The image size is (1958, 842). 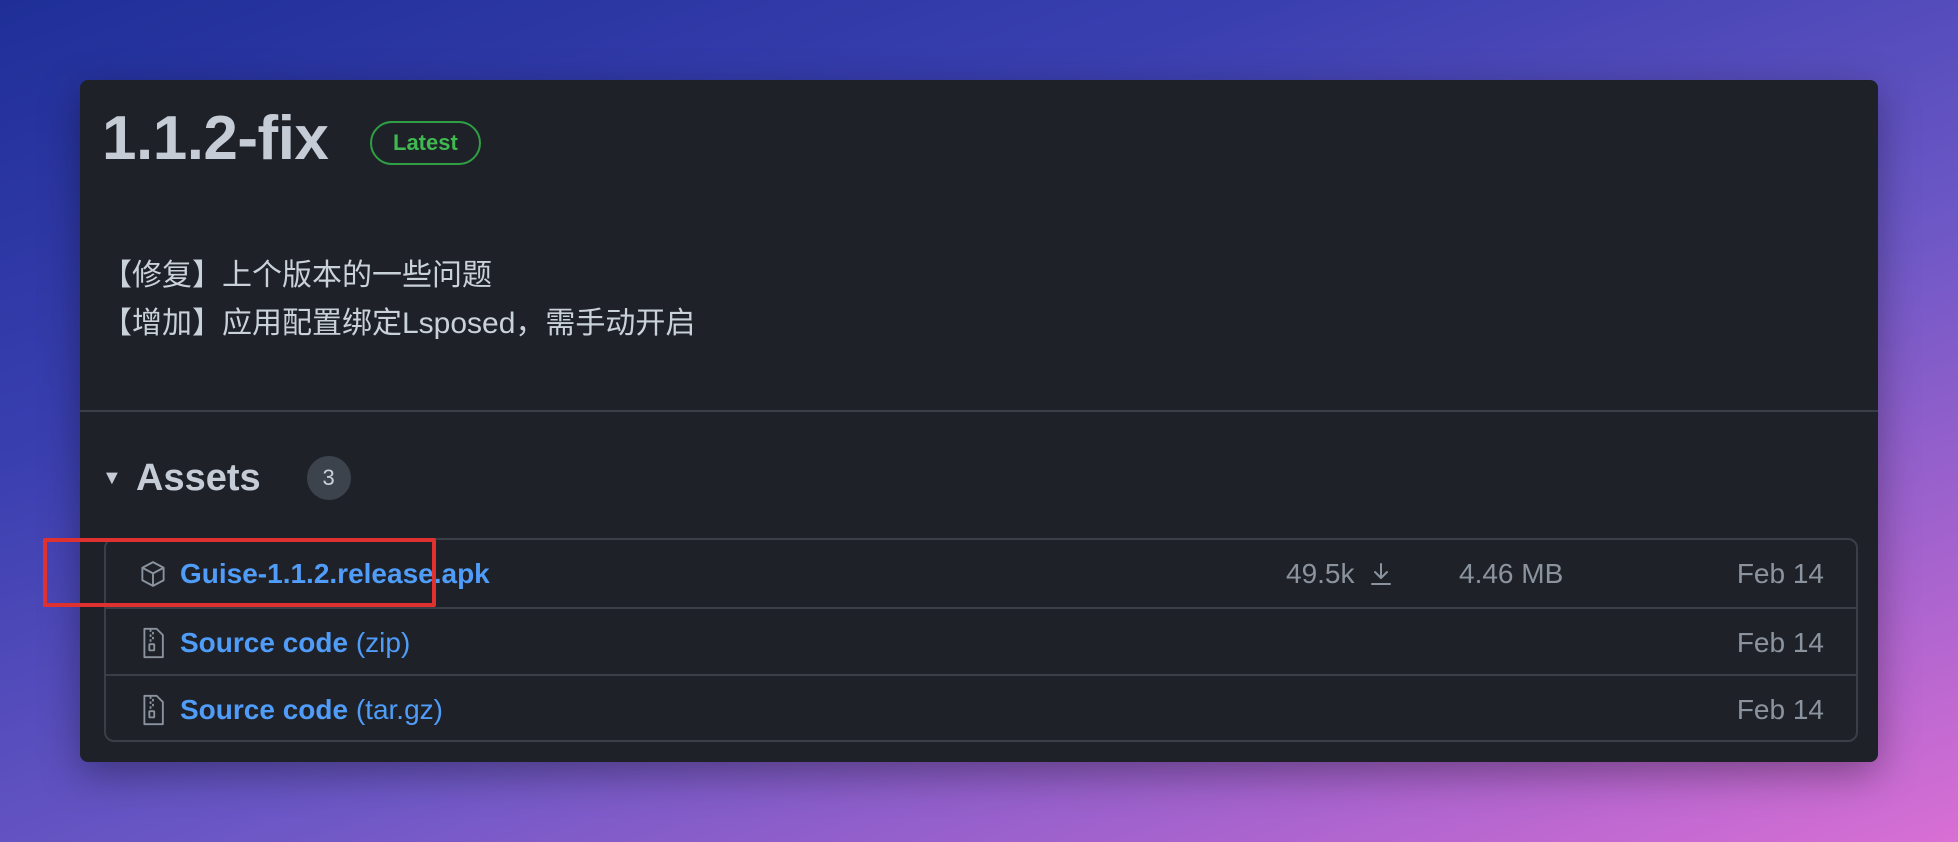 I want to click on release-notes: 【修复】上个版本的一些问题 【增加】应用配置绑定Lsposed，需手动开启, so click(x=398, y=300).